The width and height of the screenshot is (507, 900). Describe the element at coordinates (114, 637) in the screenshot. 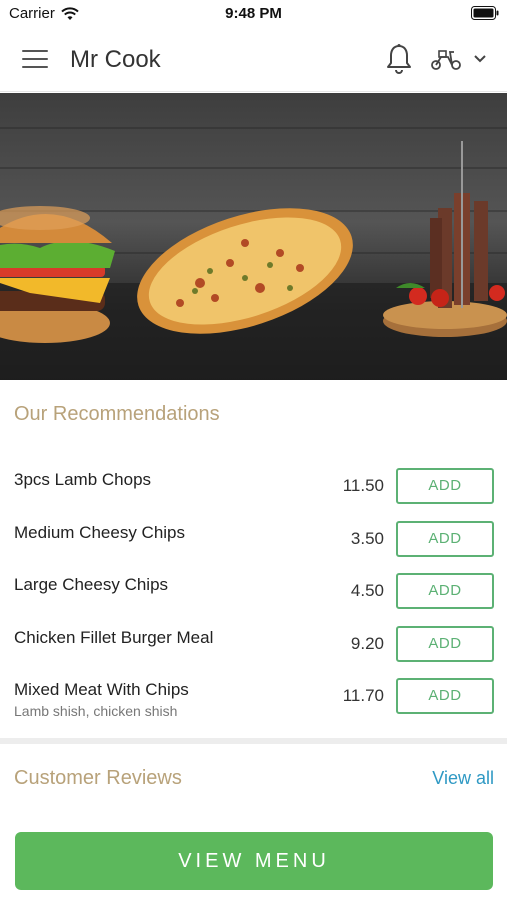

I see `item-name: Chicken Fillet Burger Meal` at that location.